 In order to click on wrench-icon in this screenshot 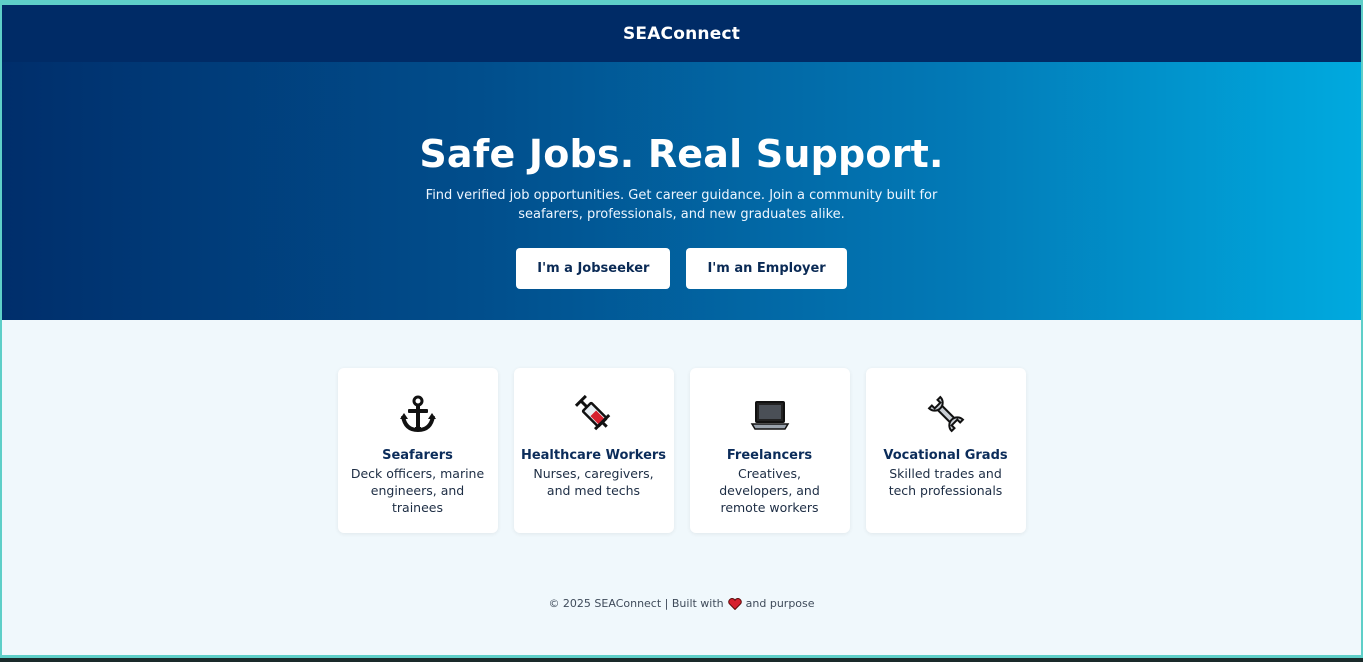, I will do `click(945, 414)`.